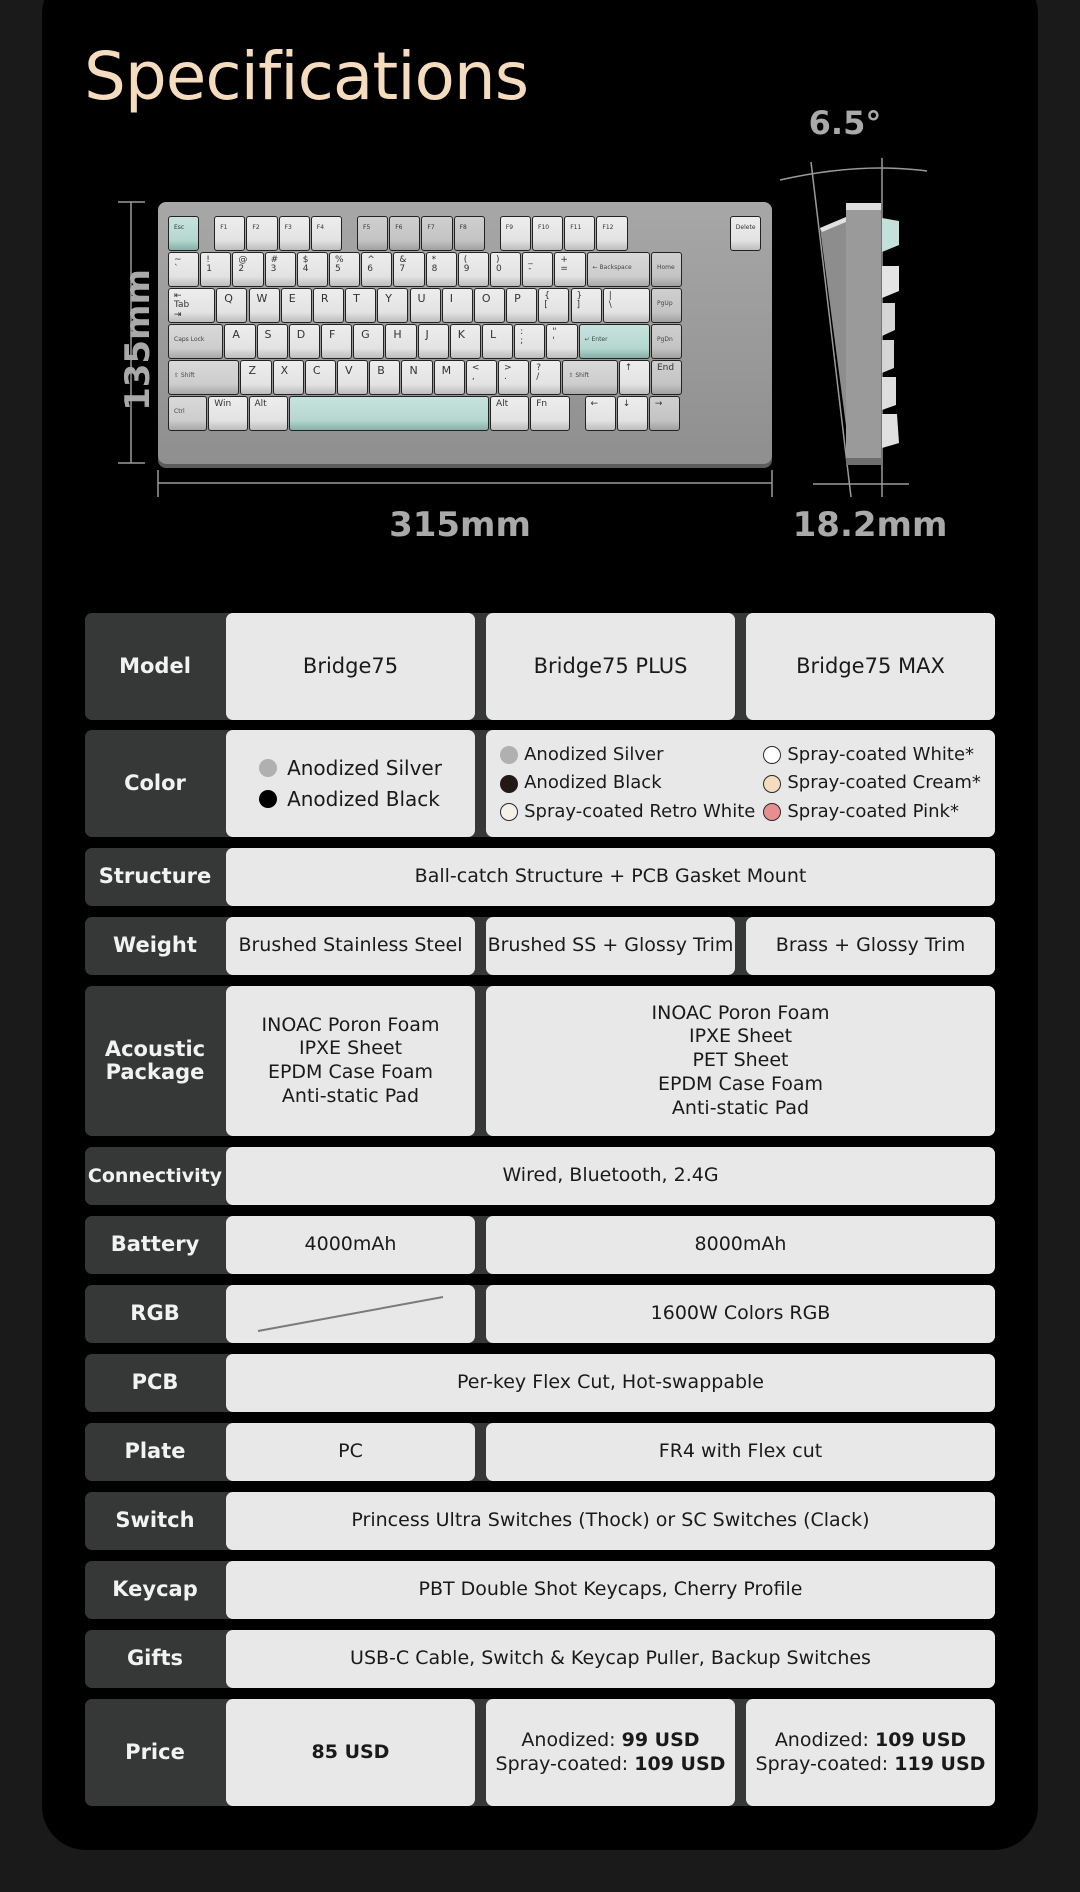  I want to click on rgb-bridge75-not-available, so click(350, 1314).